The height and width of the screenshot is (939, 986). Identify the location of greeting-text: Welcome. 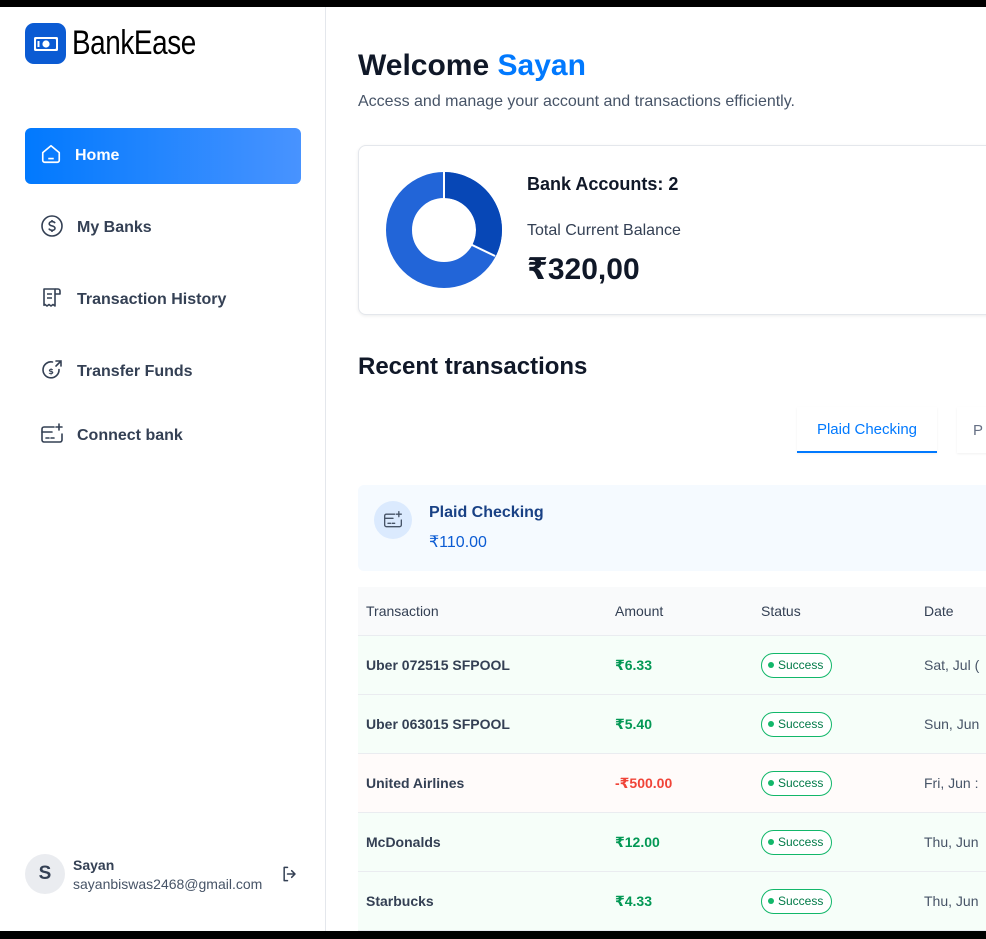
(424, 65).